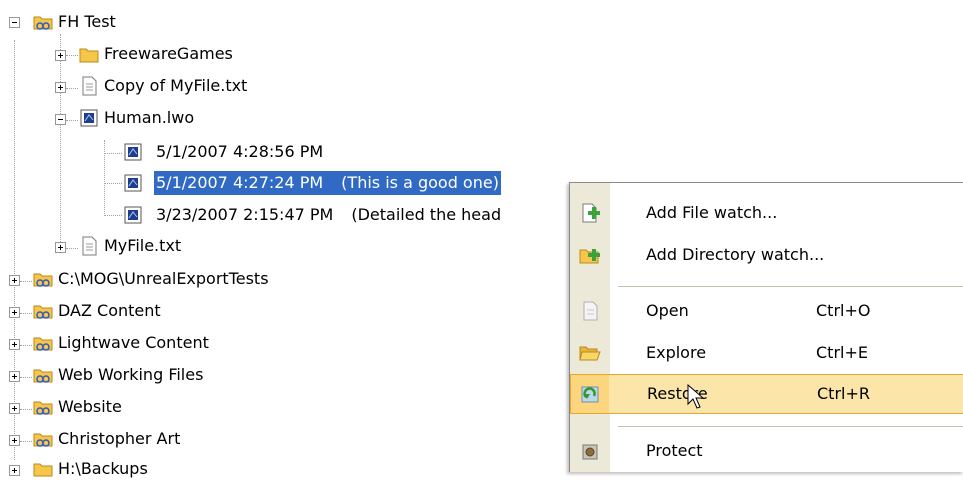 The image size is (963, 481). Describe the element at coordinates (667, 310) in the screenshot. I see `menu-item-label: Open` at that location.